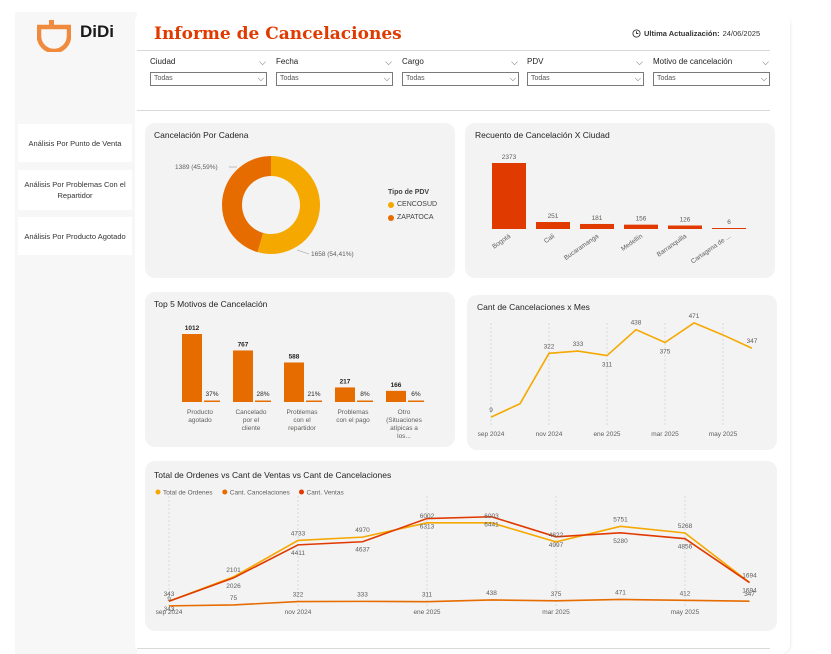 This screenshot has width=831, height=654. What do you see at coordinates (251, 428) in the screenshot?
I see `bar-category-label: cliente` at bounding box center [251, 428].